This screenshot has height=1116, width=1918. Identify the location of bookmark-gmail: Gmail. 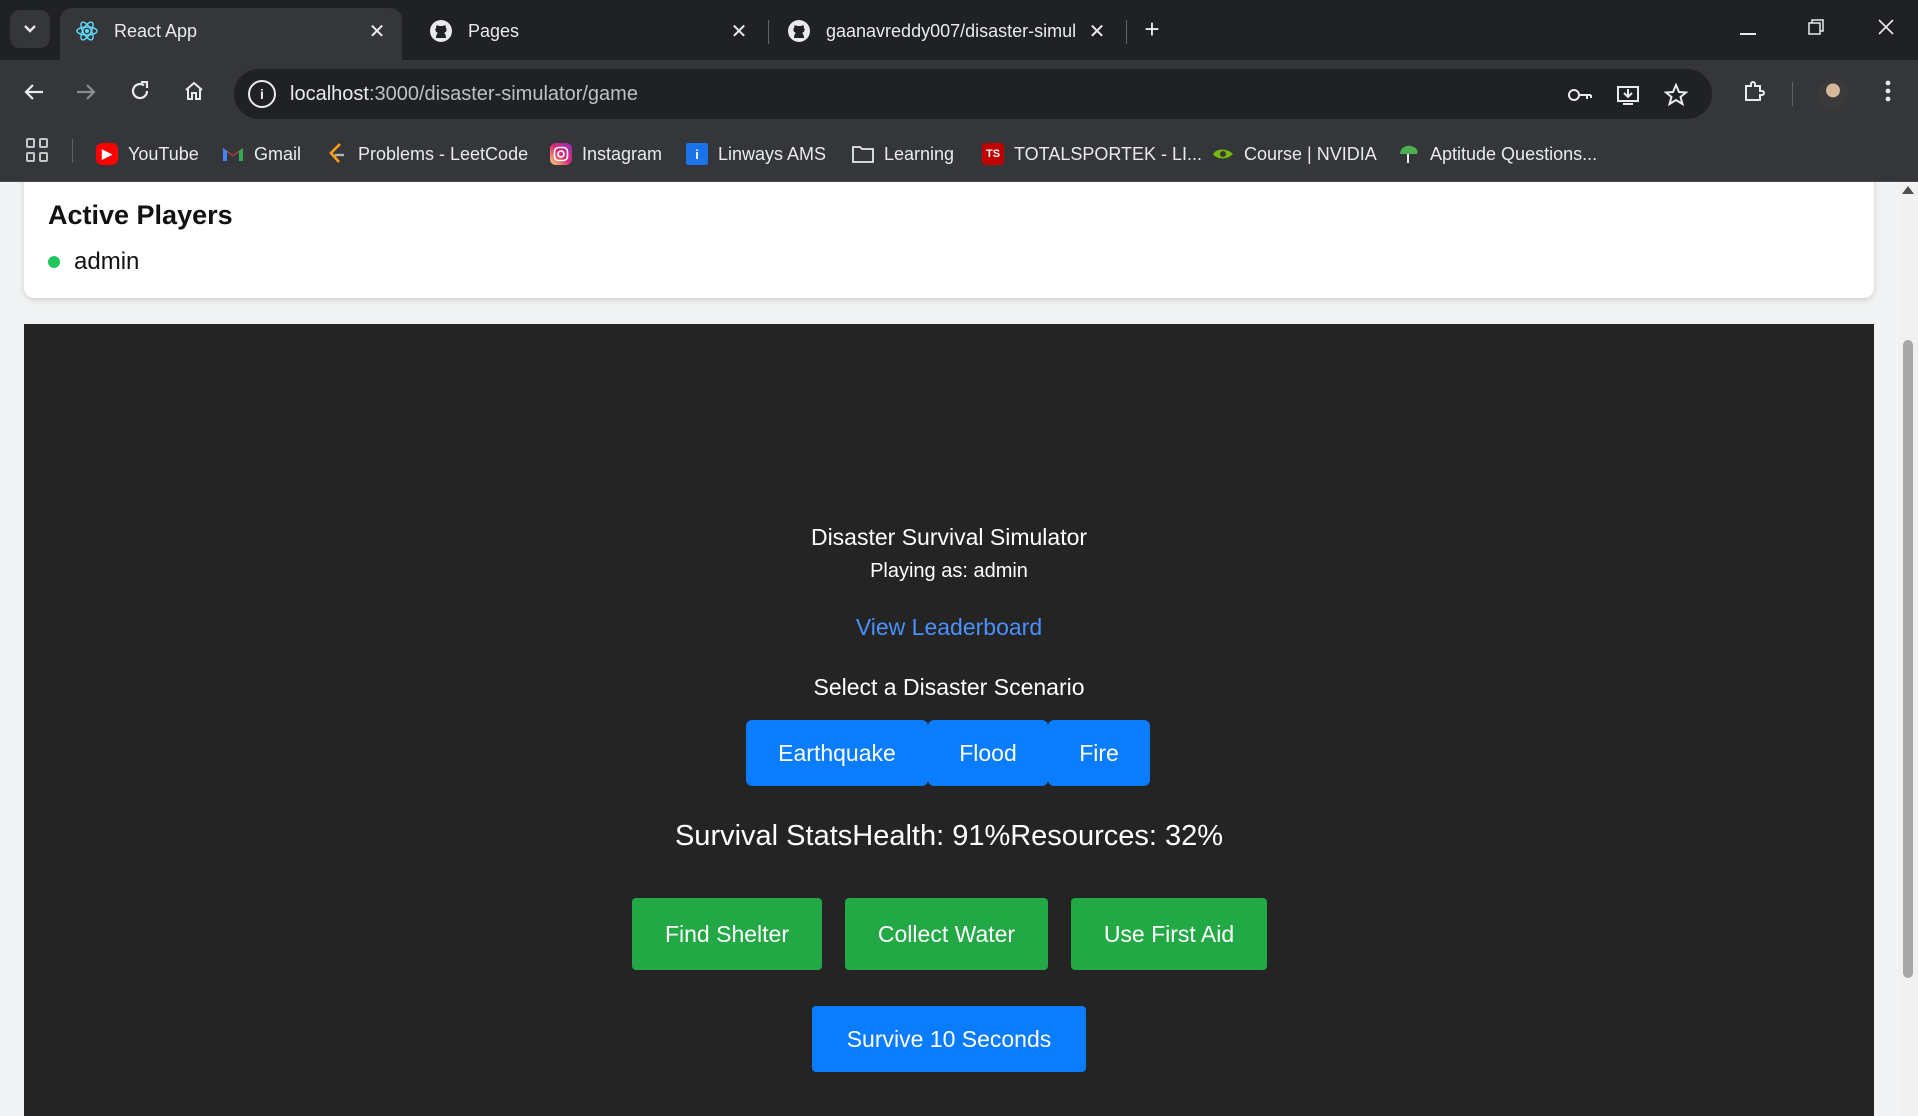
(261, 154).